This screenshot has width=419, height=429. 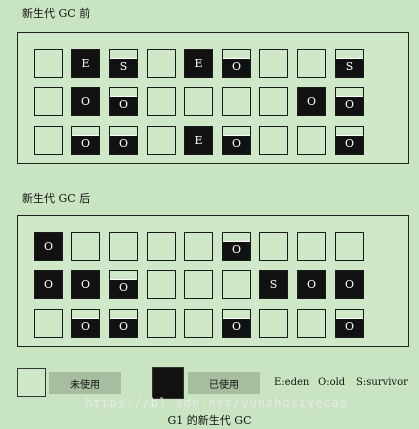 What do you see at coordinates (198, 101) in the screenshot?
I see `before-region-r2-c5` at bounding box center [198, 101].